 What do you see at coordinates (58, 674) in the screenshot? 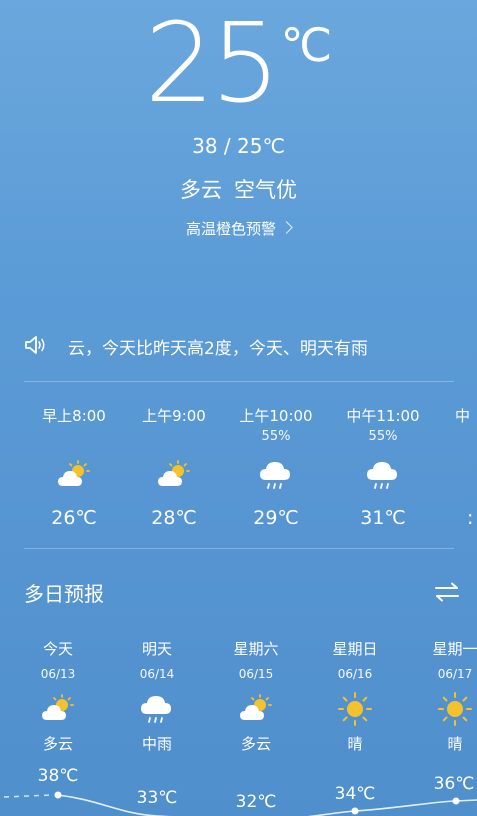
I see `day-date: 06/13` at bounding box center [58, 674].